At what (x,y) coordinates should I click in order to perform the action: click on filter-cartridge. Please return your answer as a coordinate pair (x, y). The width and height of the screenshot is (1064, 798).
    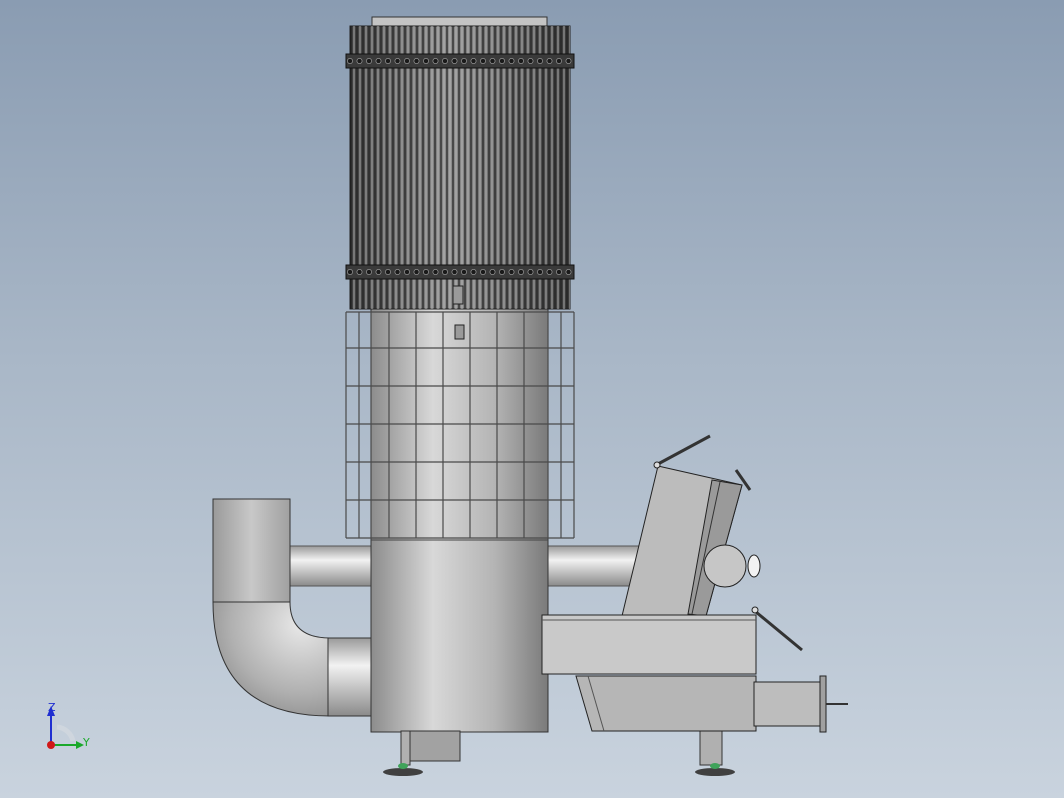
    Looking at the image, I should click on (460, 178).